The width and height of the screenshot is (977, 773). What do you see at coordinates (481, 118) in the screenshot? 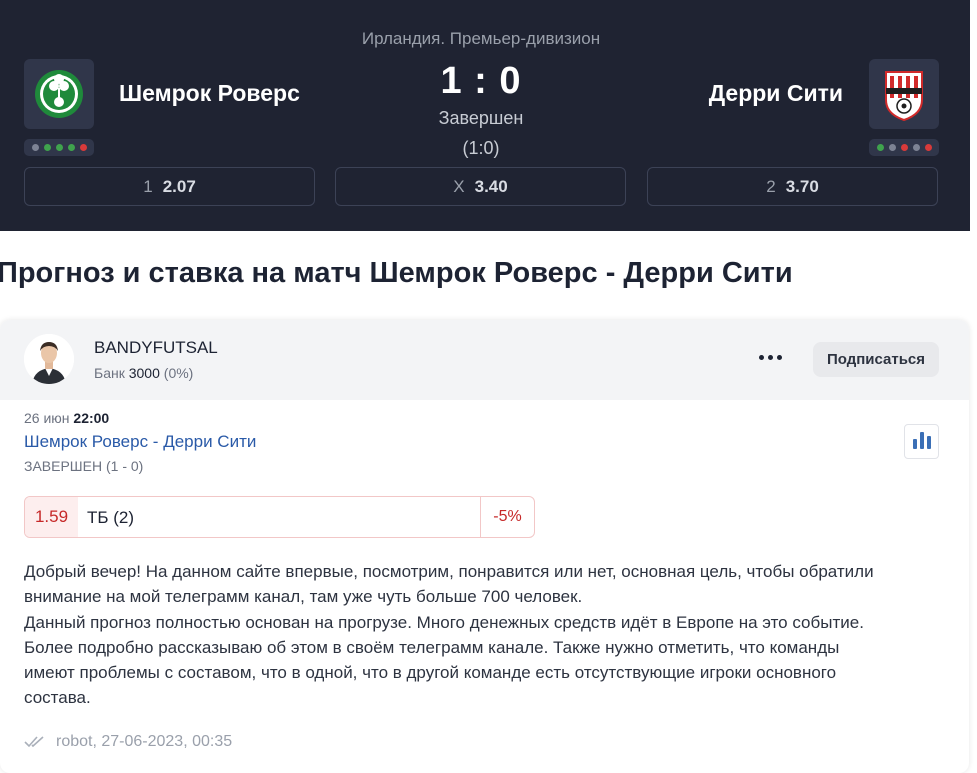
I see `match-status: Завершен` at bounding box center [481, 118].